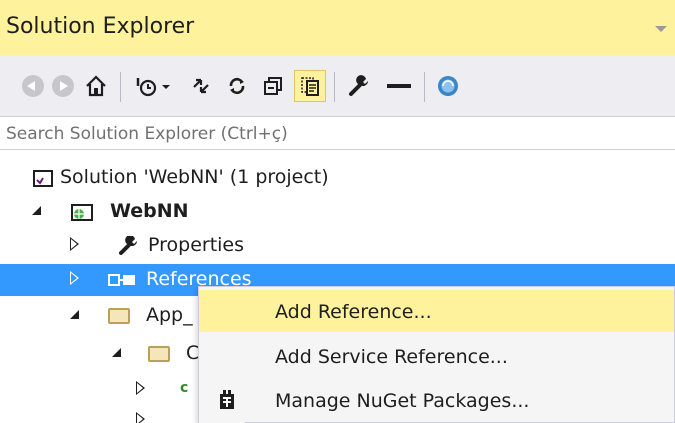  What do you see at coordinates (337, 133) in the screenshot?
I see `search-input: Search Solution Explorer (Ctrl+ç)` at bounding box center [337, 133].